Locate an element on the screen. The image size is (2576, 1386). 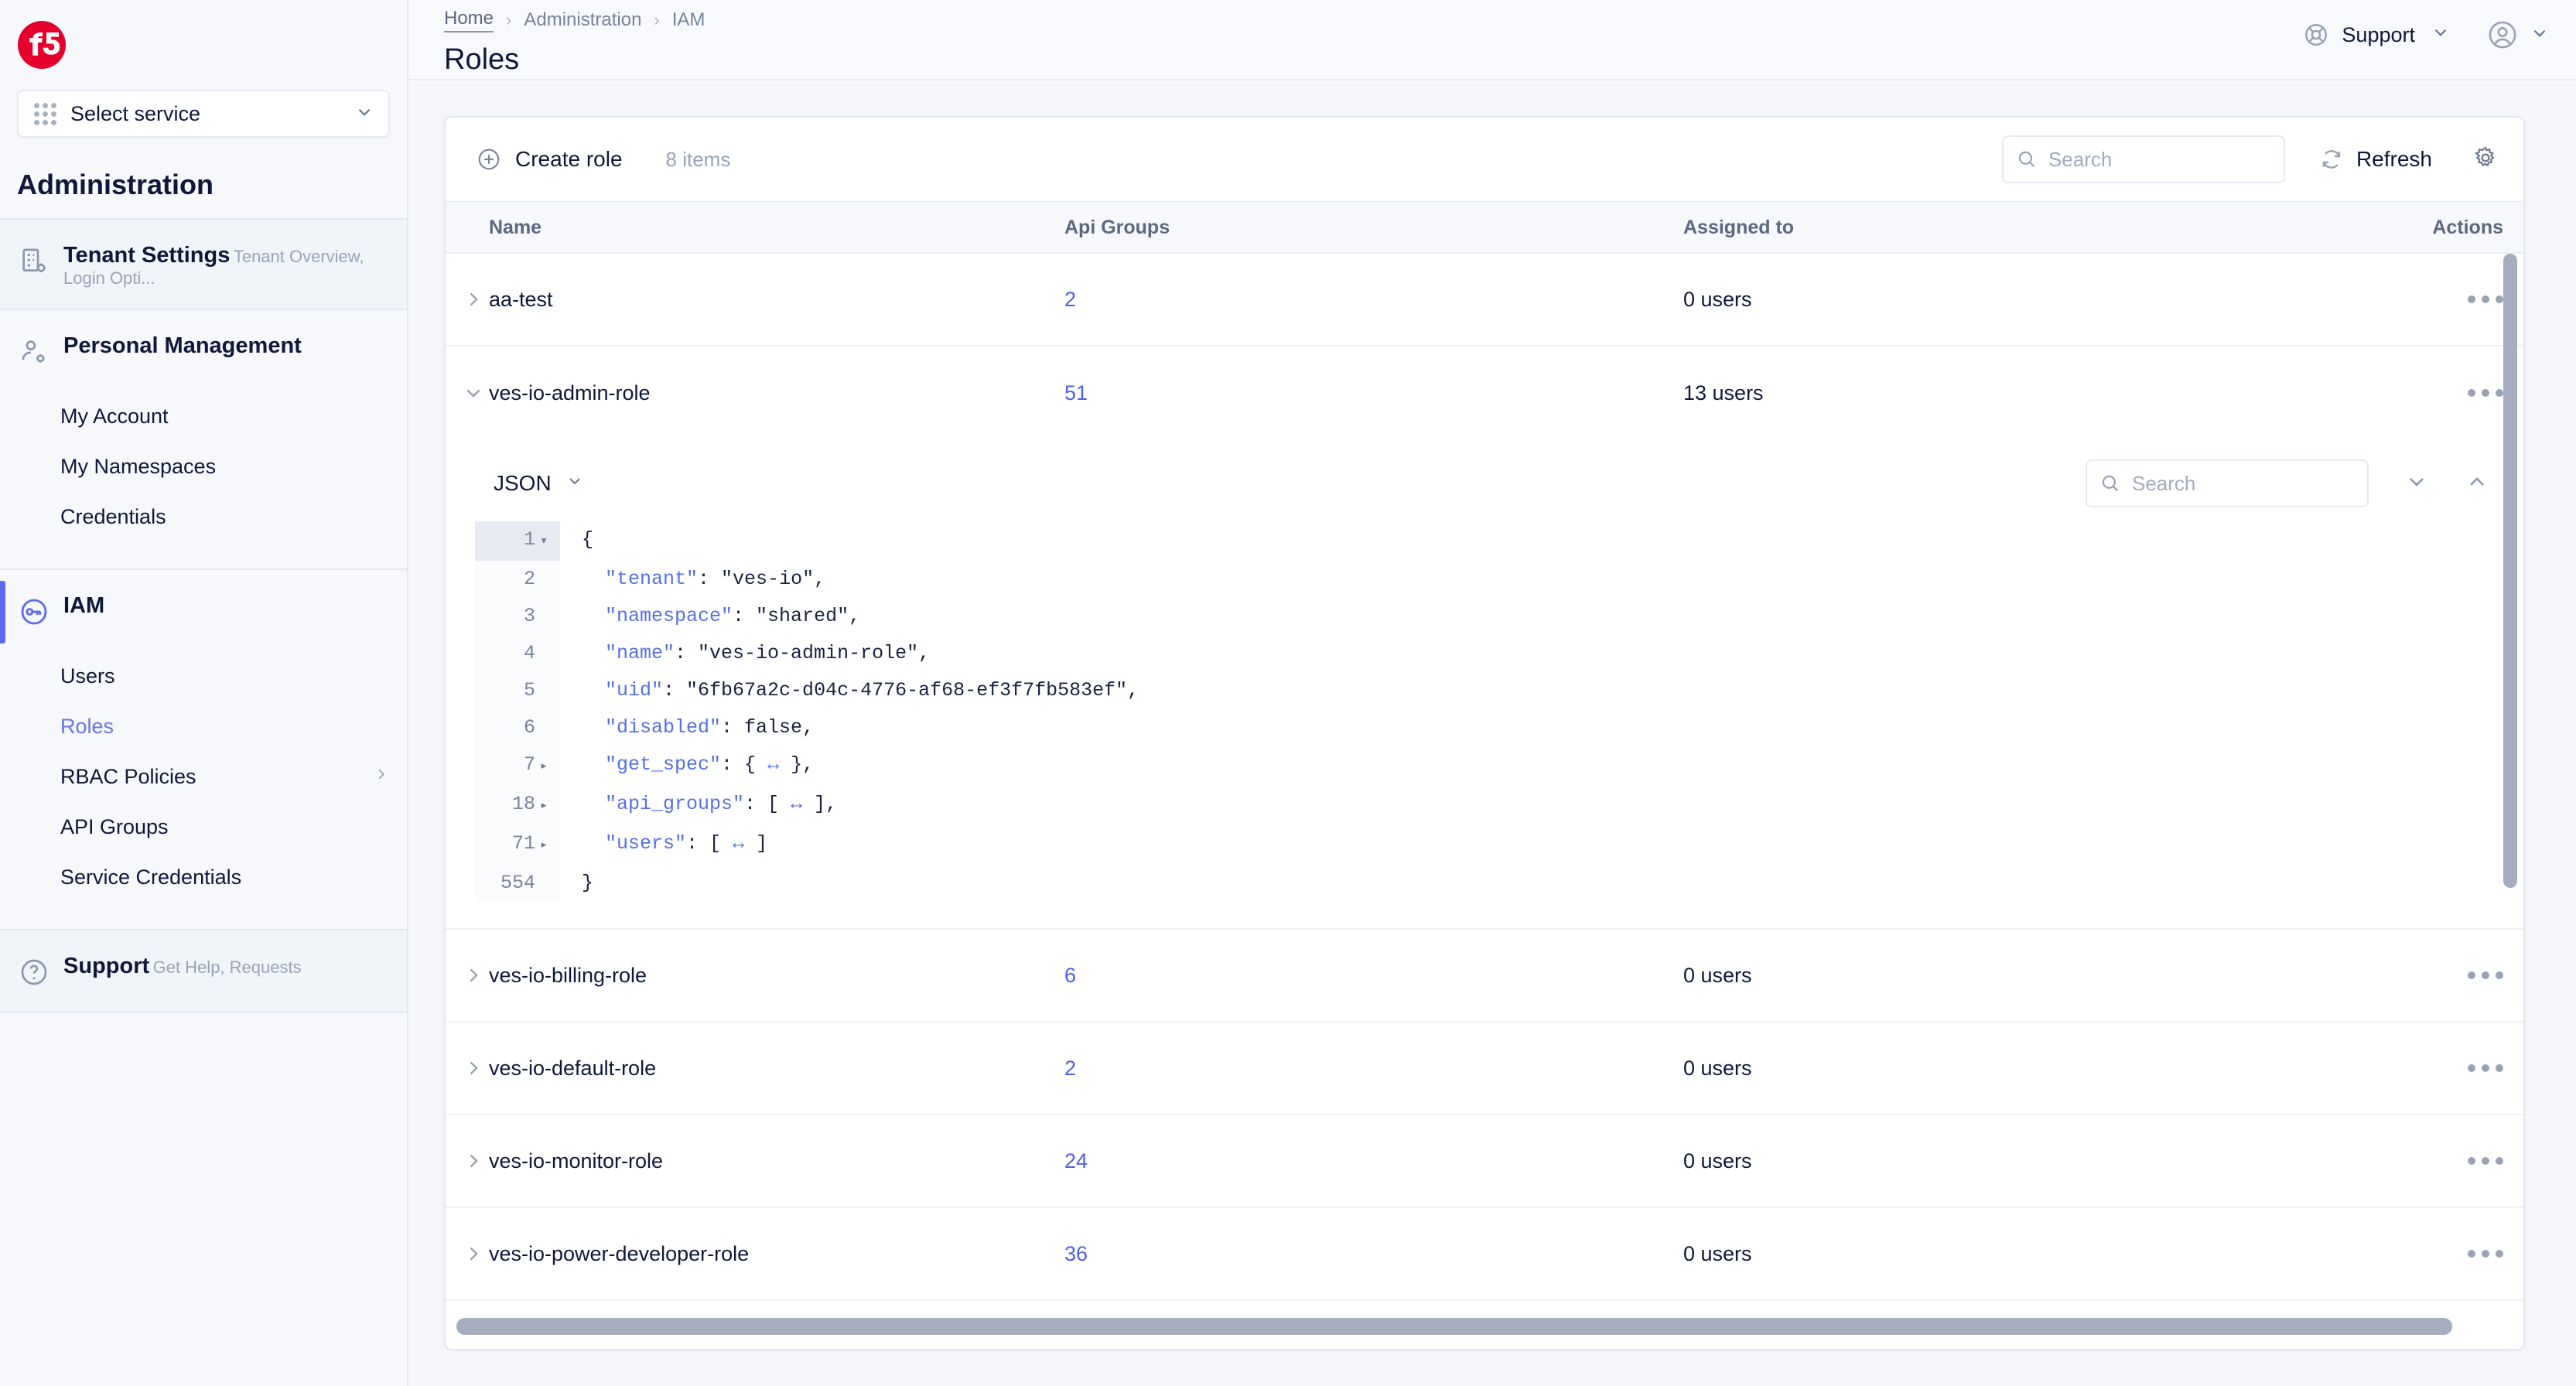
json-search-input: Search is located at coordinates (2227, 483).